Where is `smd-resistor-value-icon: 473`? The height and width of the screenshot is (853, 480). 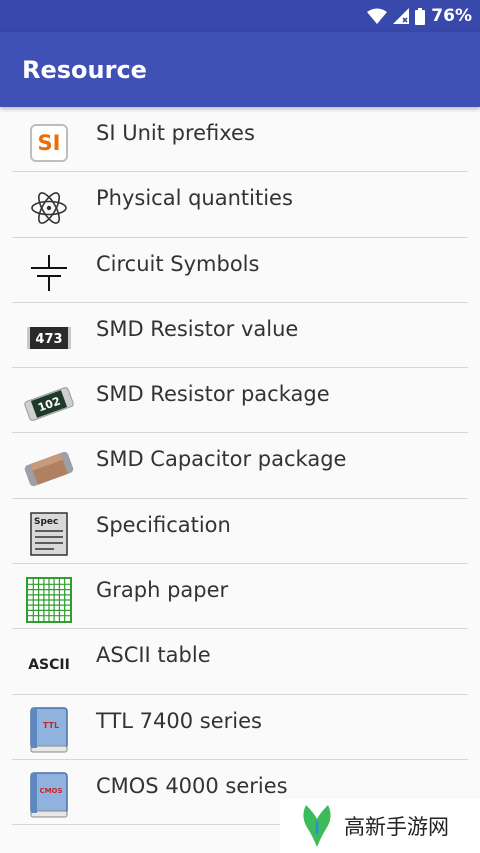
smd-resistor-value-icon: 473 is located at coordinates (40, 335).